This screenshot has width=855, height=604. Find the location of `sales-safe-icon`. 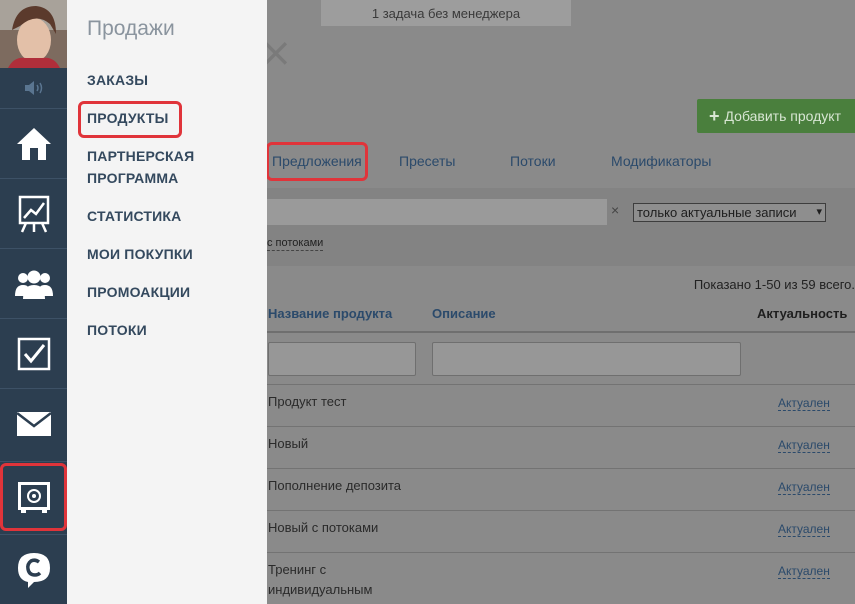

sales-safe-icon is located at coordinates (33, 496).